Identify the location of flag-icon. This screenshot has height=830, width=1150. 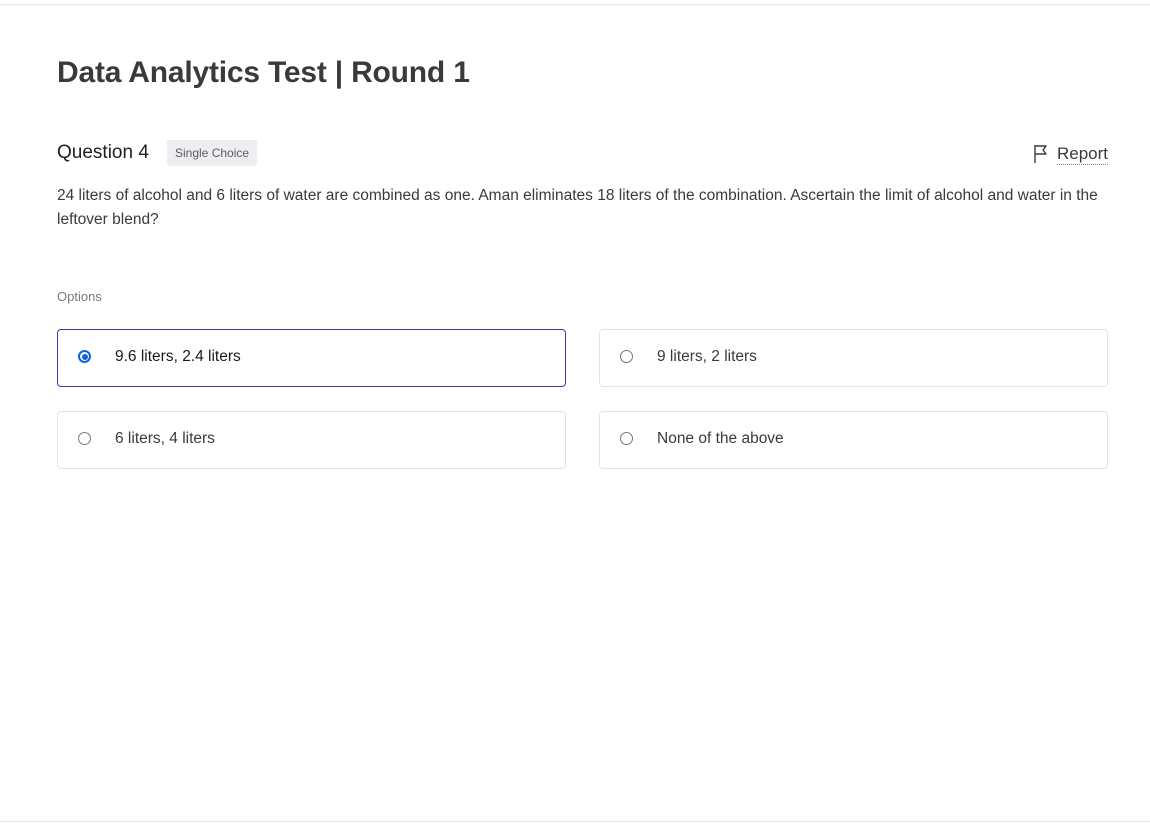
(1041, 154).